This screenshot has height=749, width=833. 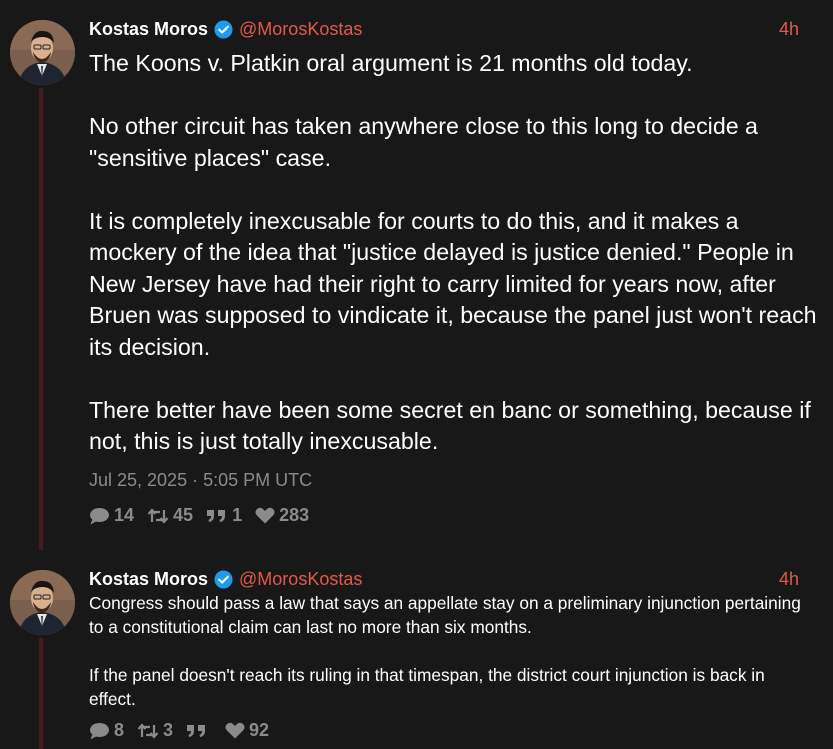 I want to click on reply-stat: 14, so click(x=111, y=515).